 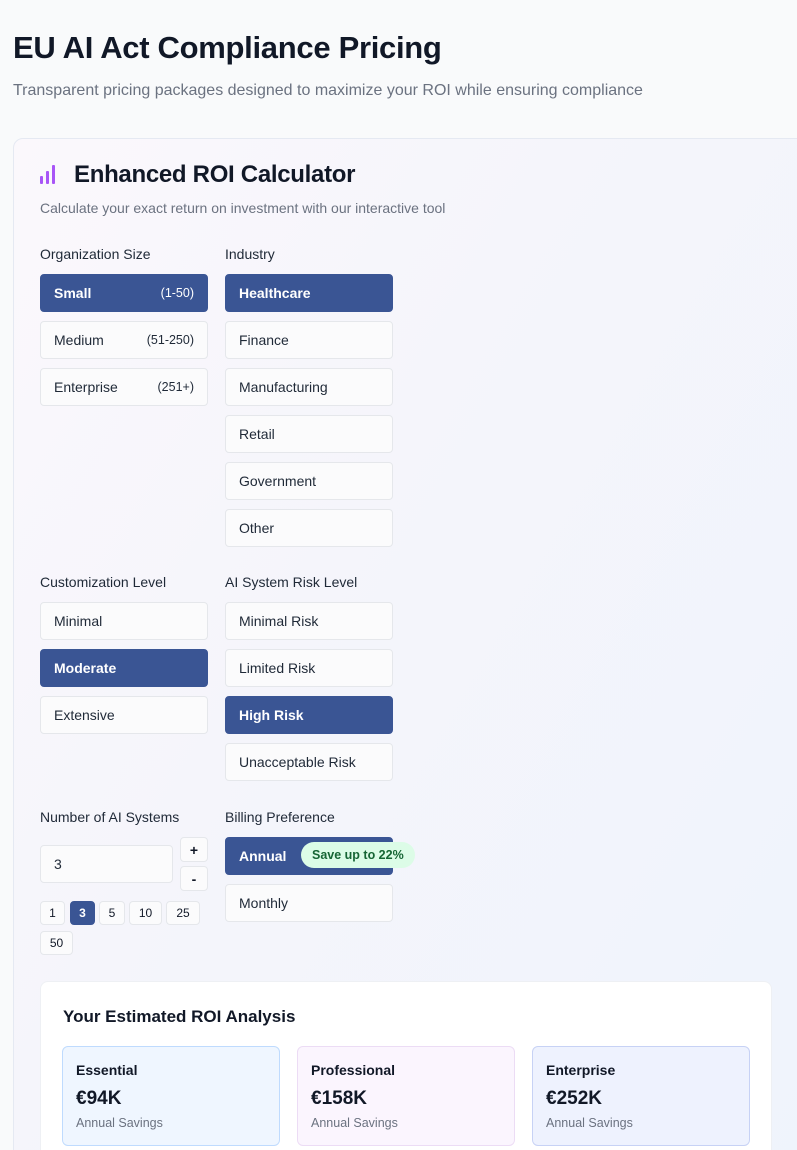 I want to click on option-label: Annual, so click(x=263, y=856).